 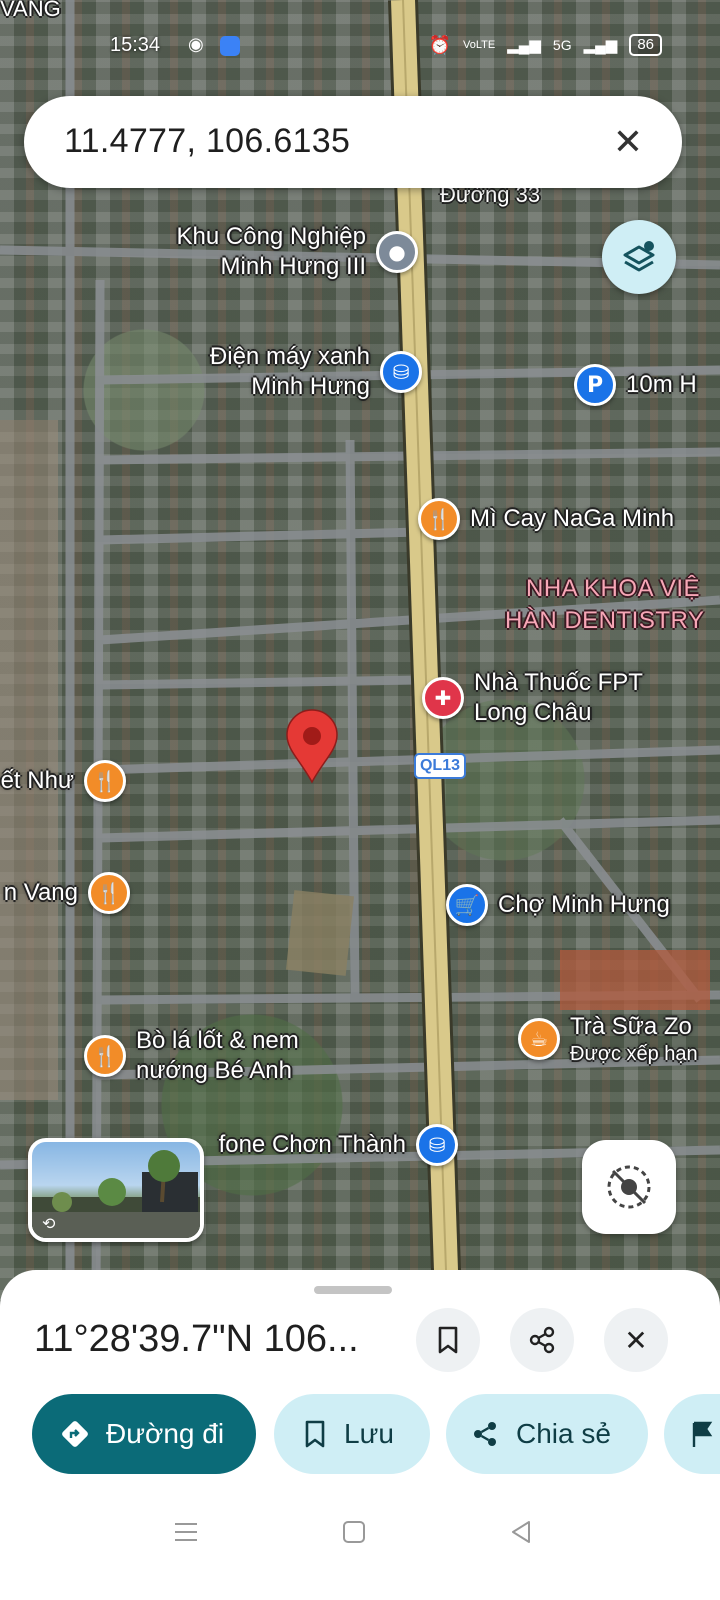 What do you see at coordinates (116, 1190) in the screenshot?
I see `street-view-thumbnail: ⟲` at bounding box center [116, 1190].